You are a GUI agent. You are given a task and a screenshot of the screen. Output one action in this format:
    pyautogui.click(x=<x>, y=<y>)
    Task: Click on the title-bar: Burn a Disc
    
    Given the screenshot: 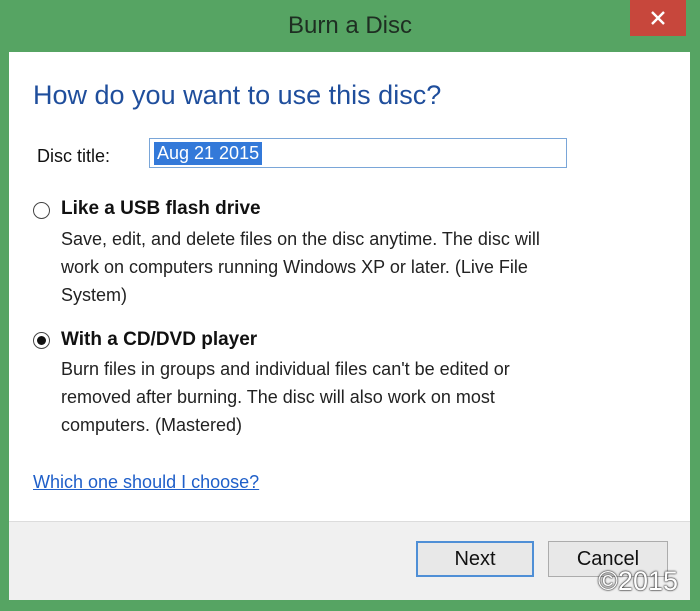 What is the action you would take?
    pyautogui.click(x=350, y=25)
    